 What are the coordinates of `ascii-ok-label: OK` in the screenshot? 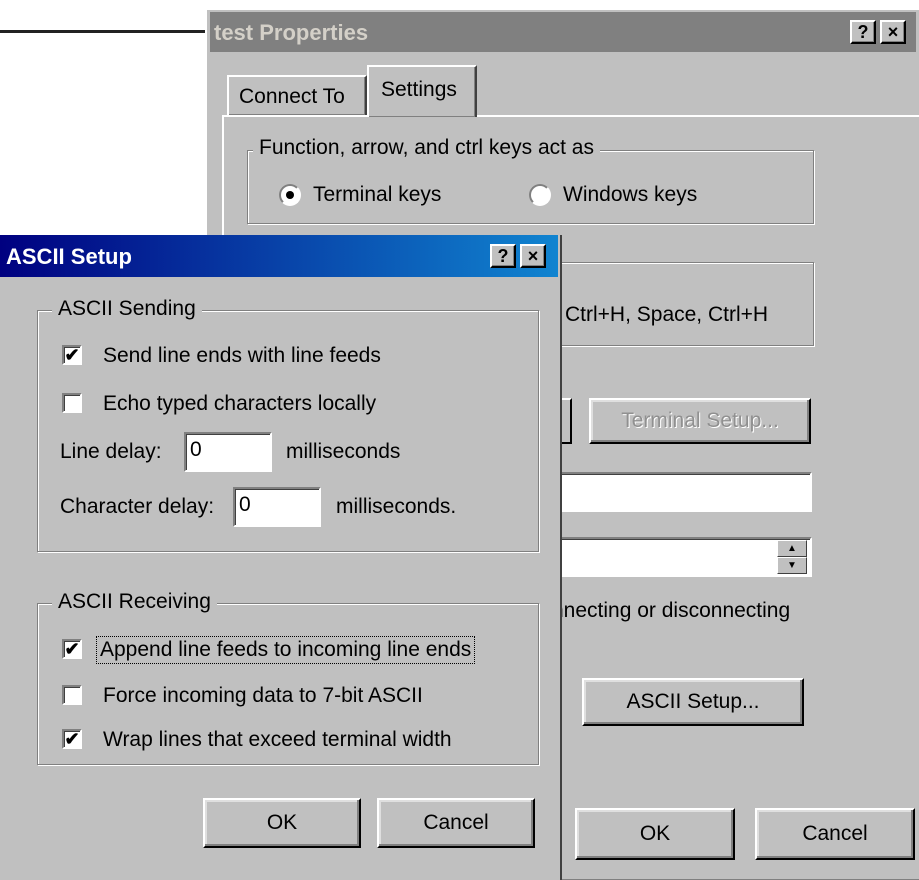 It's located at (282, 822).